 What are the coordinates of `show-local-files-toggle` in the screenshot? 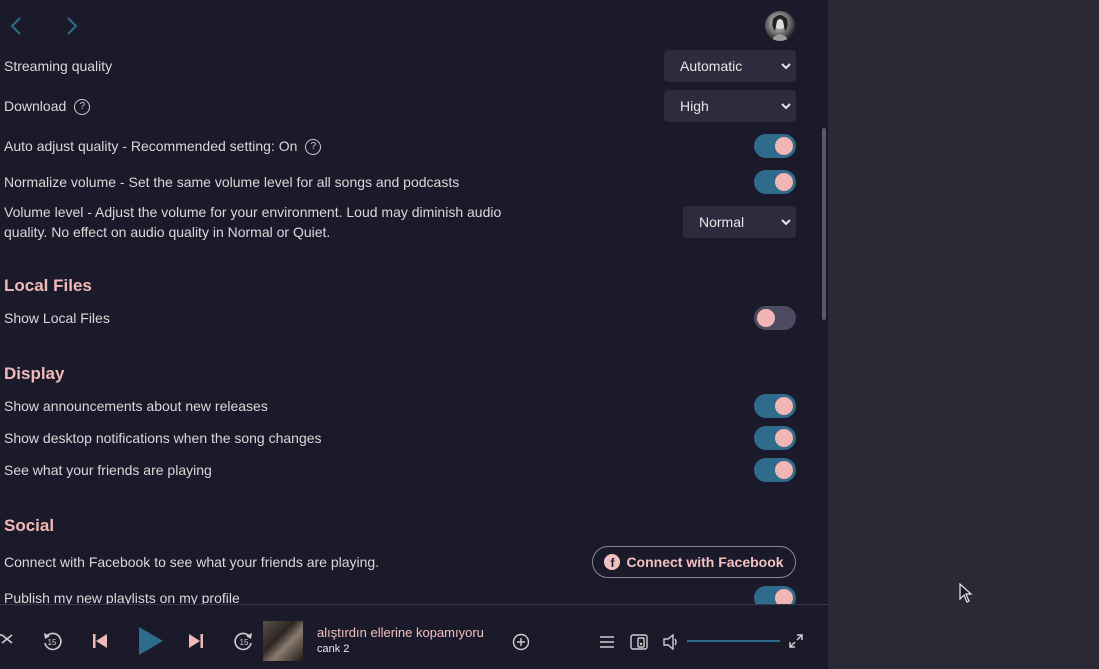 It's located at (775, 318).